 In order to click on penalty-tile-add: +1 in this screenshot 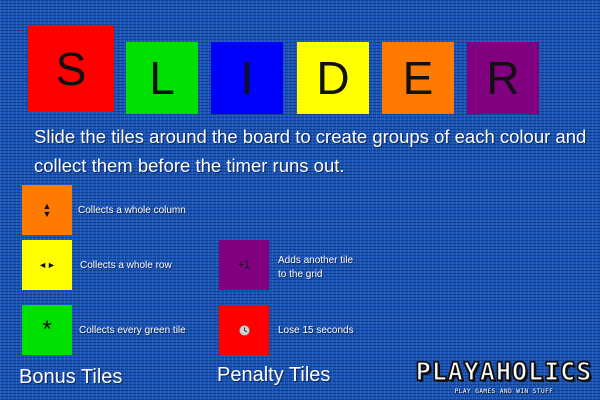, I will do `click(244, 265)`.